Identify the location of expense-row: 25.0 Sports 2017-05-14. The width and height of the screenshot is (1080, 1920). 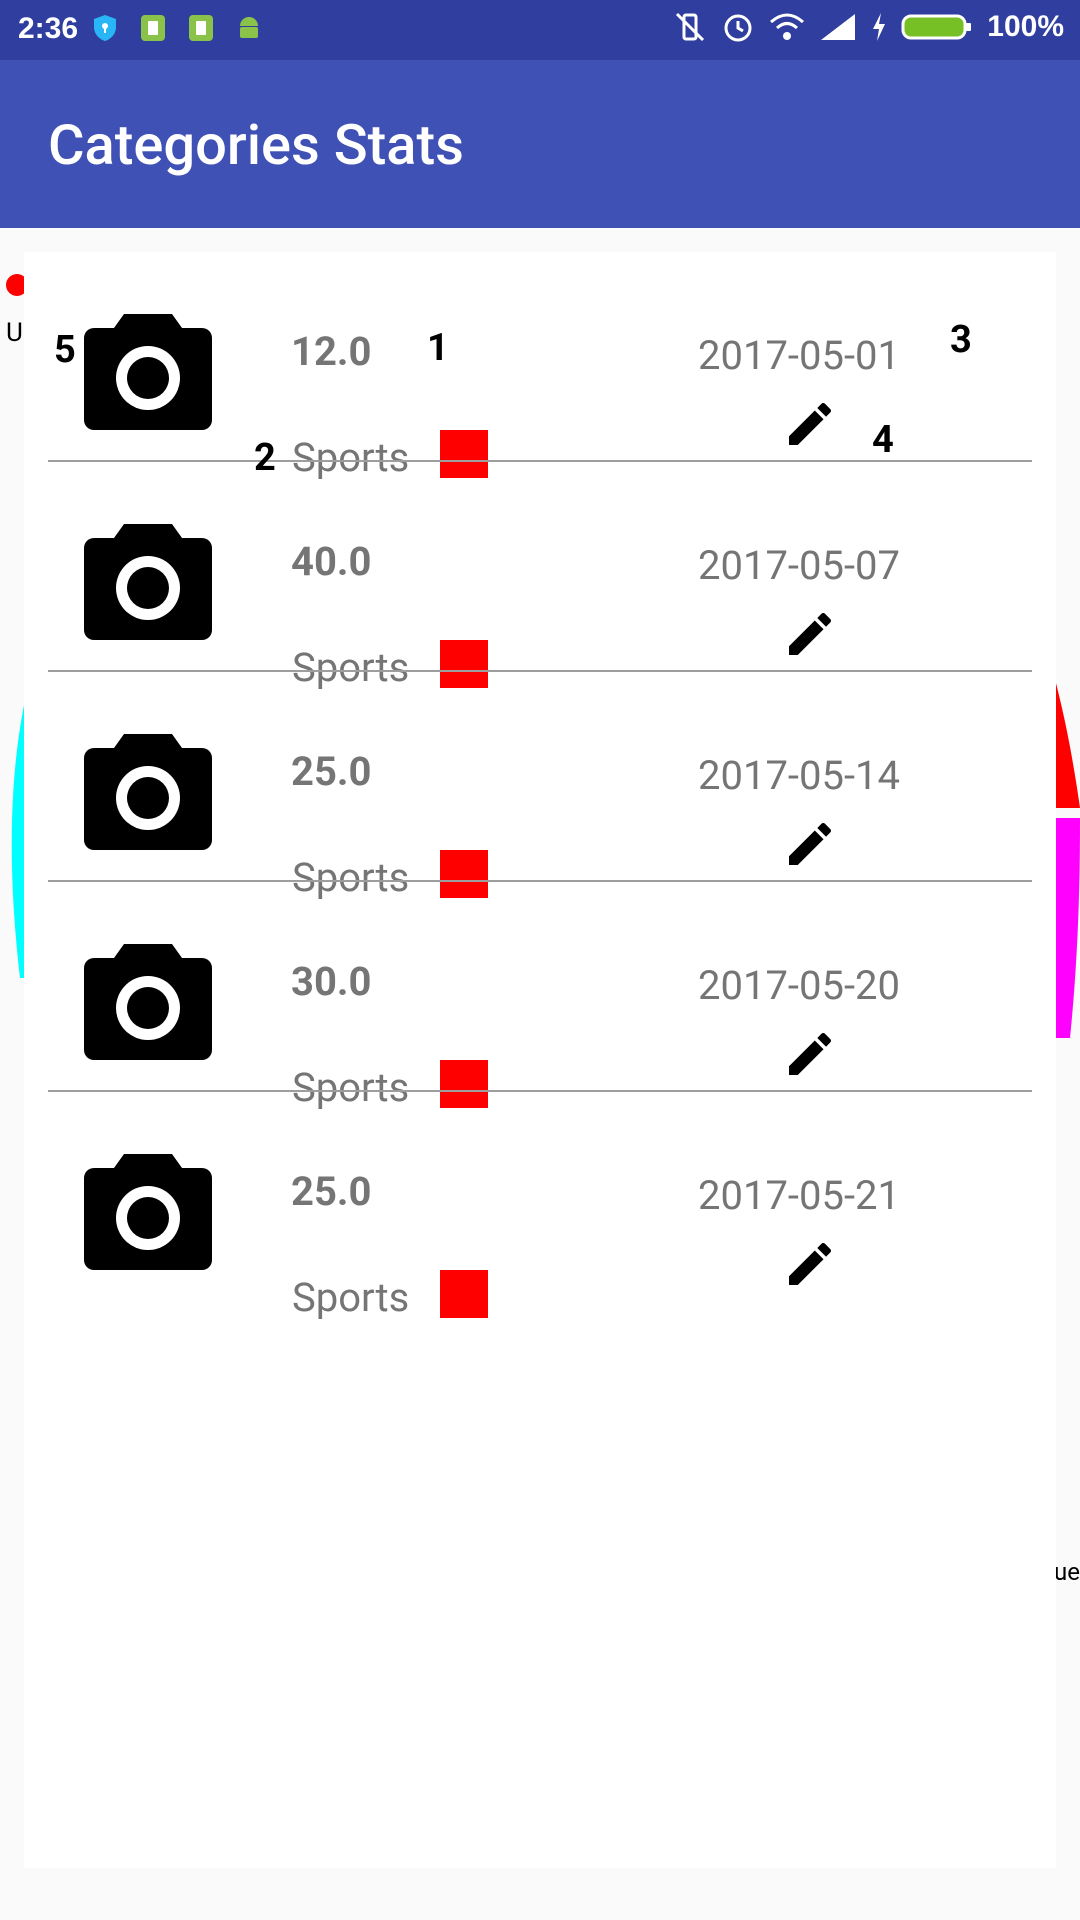
(516, 786).